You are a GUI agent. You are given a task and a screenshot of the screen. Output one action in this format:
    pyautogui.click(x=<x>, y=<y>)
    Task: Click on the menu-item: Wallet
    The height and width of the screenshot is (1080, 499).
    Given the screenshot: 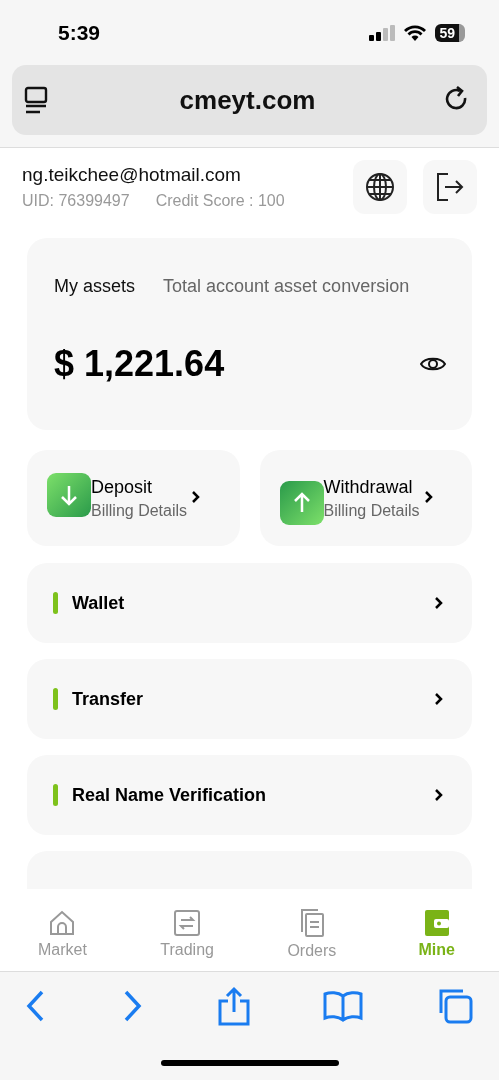 What is the action you would take?
    pyautogui.click(x=249, y=603)
    